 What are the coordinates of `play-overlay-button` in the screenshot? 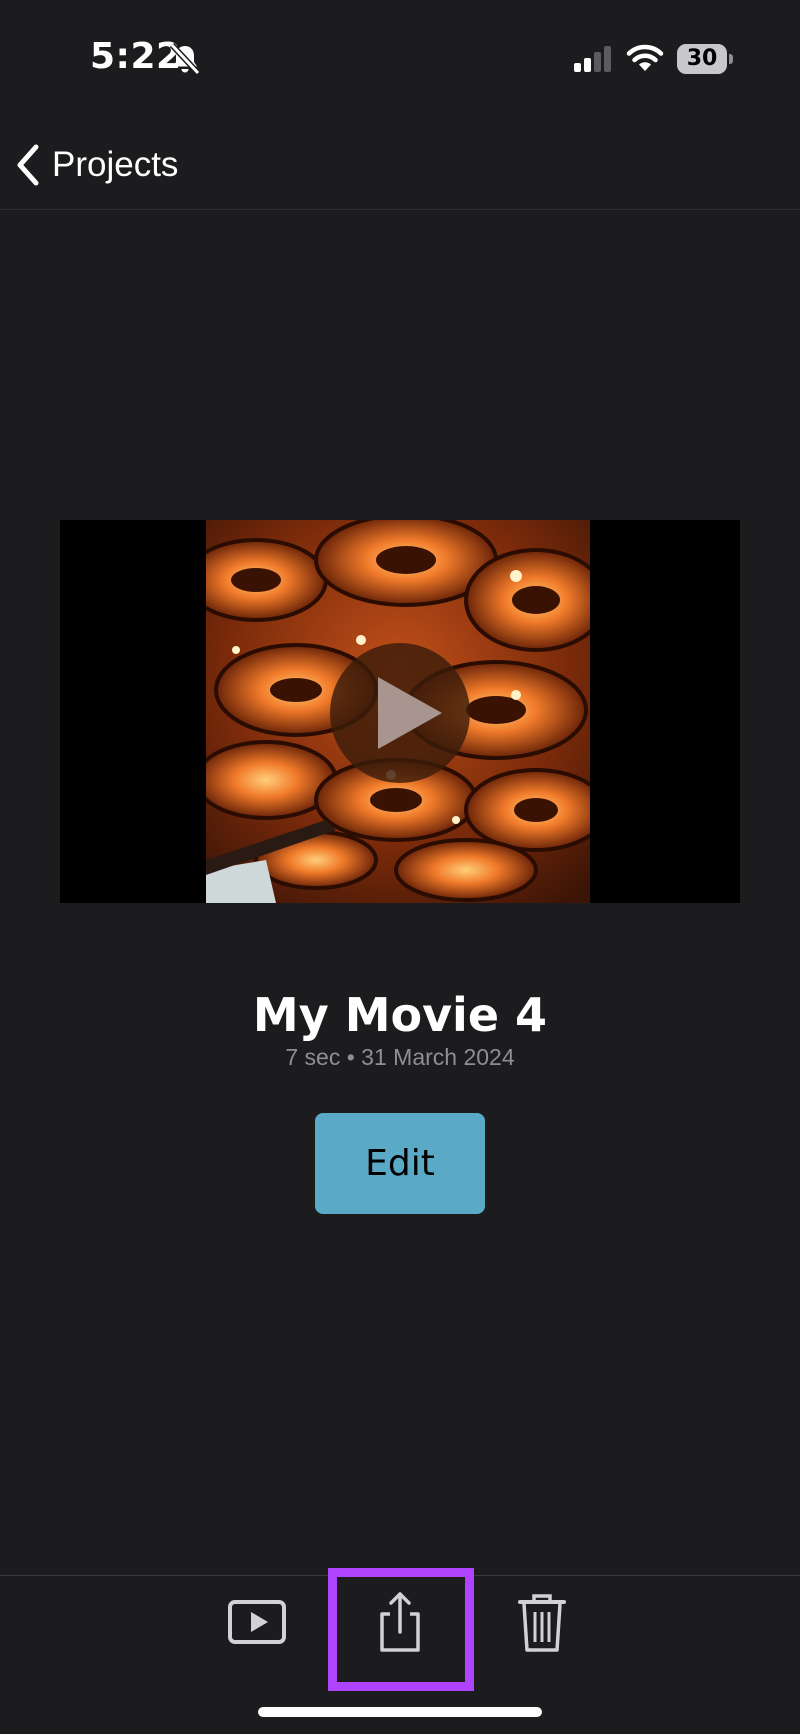 It's located at (400, 713).